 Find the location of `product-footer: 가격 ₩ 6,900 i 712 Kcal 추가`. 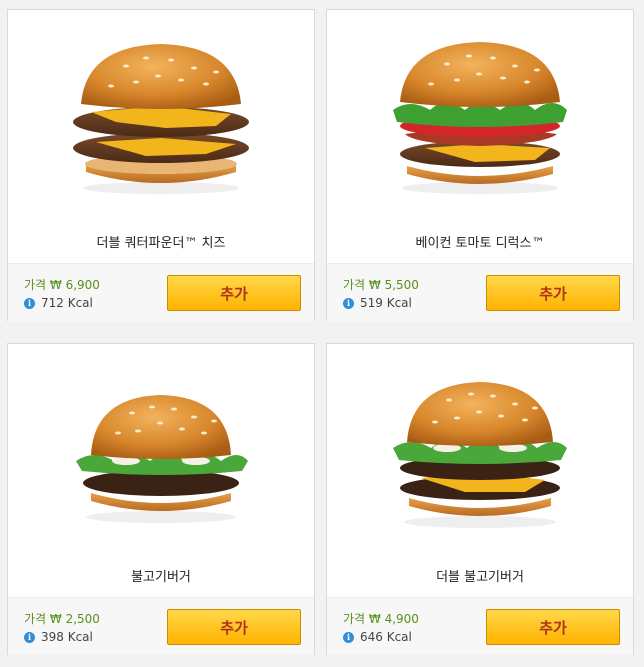

product-footer: 가격 ₩ 6,900 i 712 Kcal 추가 is located at coordinates (161, 292).